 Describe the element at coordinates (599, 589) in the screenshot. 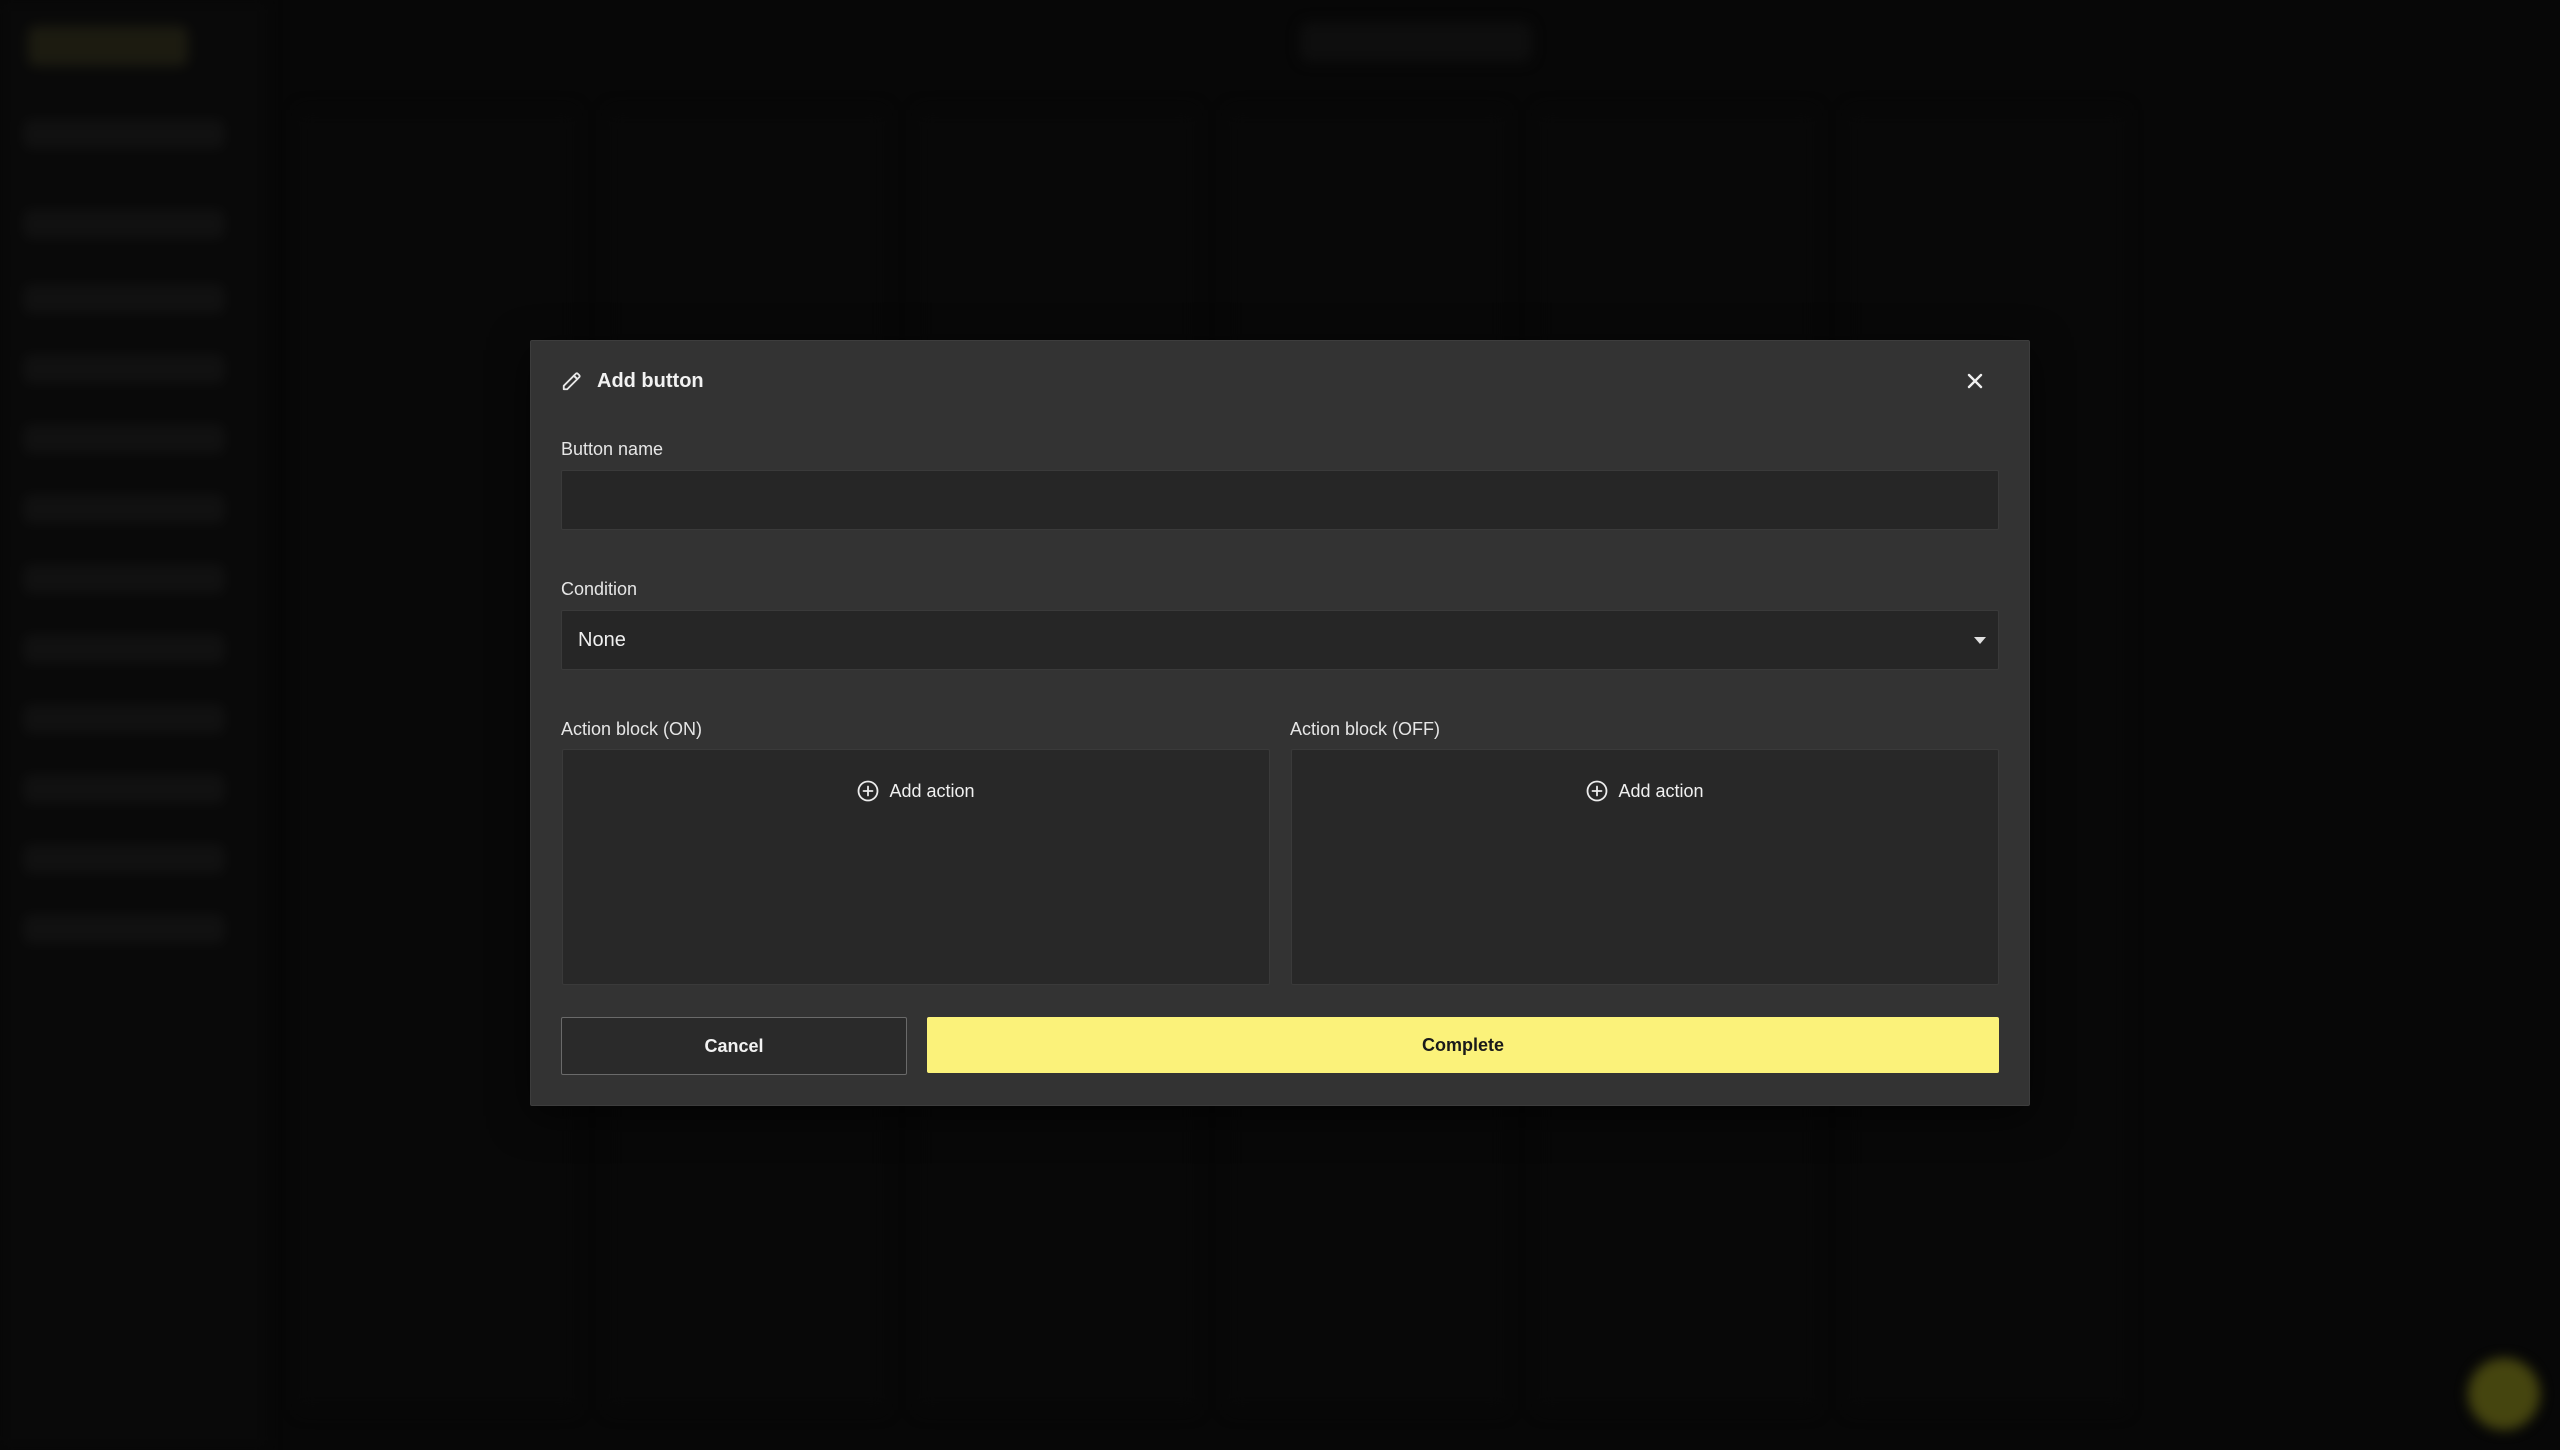

I see `condition-label: Condition` at that location.